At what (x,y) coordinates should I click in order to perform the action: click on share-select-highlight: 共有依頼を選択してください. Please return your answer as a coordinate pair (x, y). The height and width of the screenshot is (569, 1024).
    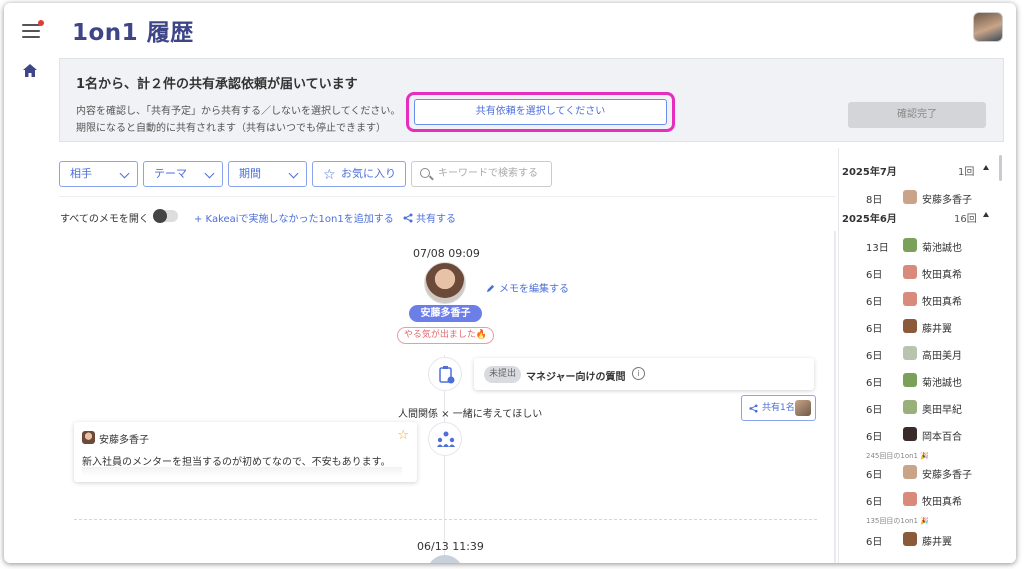
    Looking at the image, I should click on (540, 112).